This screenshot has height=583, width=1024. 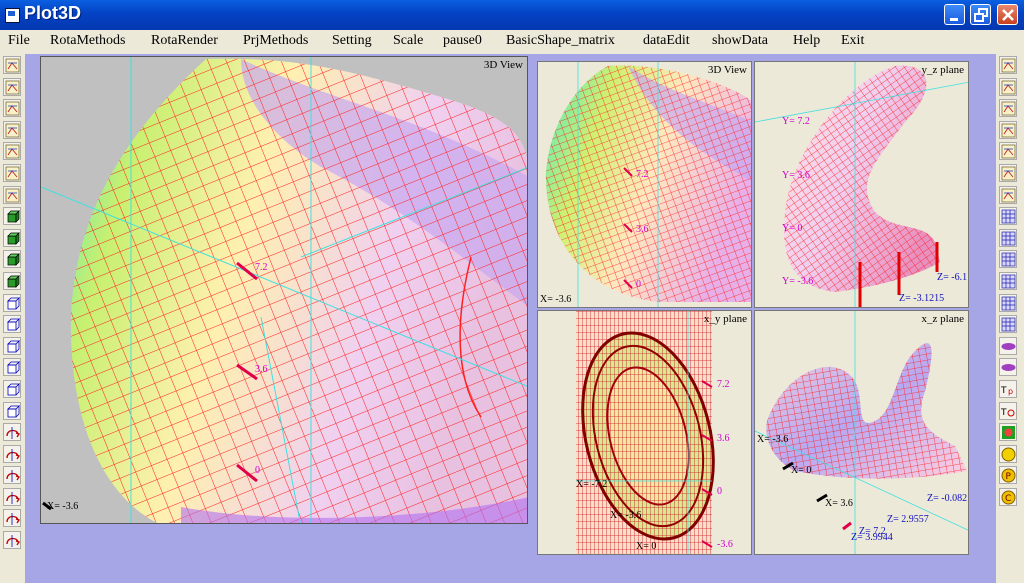 What do you see at coordinates (796, 175) in the screenshot?
I see `yz-y-label-2: Y= 3.6` at bounding box center [796, 175].